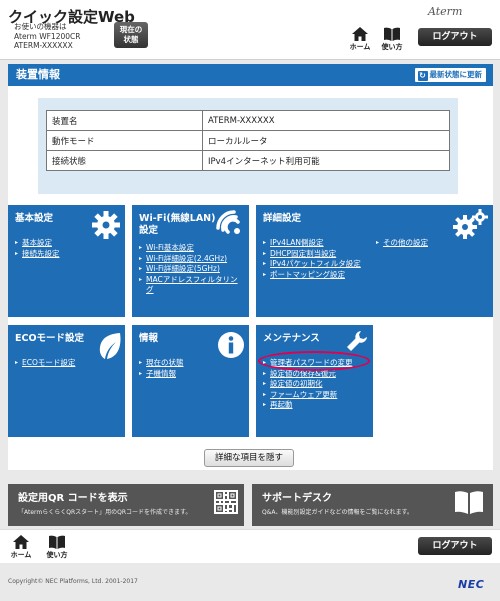 The height and width of the screenshot is (601, 500). I want to click on tile-eco-mode: ECOモード設定 ECOモード設定, so click(66, 381).